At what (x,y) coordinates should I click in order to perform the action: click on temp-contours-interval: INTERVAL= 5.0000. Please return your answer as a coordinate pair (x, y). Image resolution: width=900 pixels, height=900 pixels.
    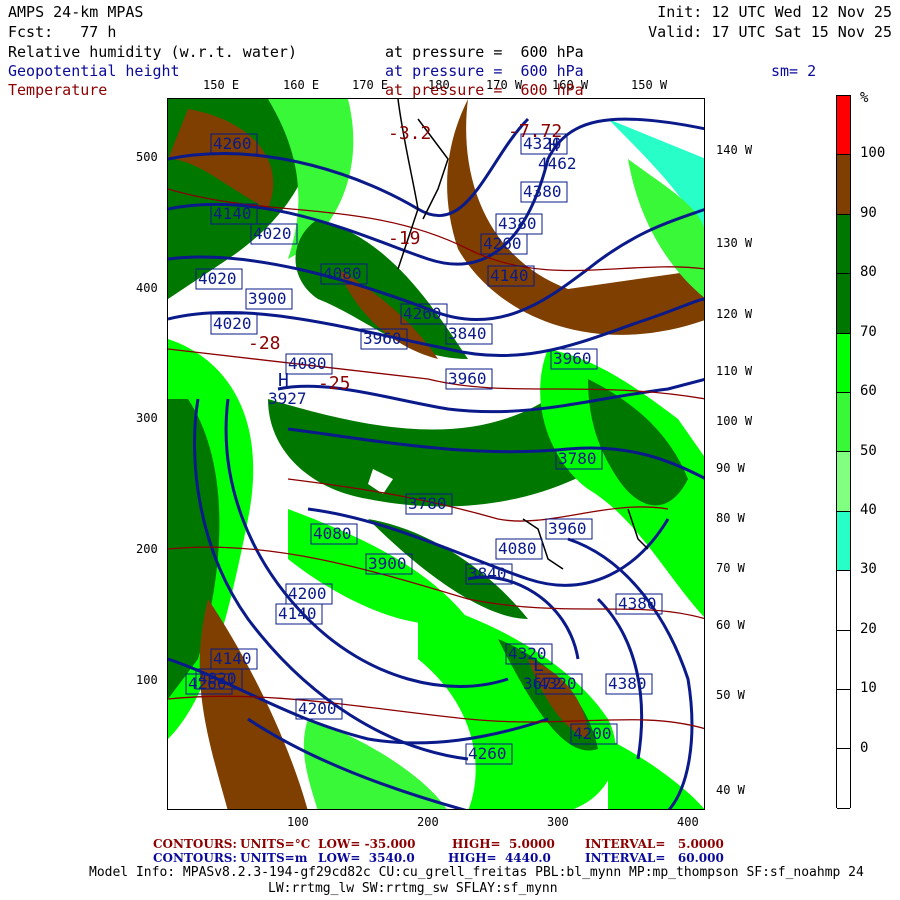
    Looking at the image, I should click on (654, 844).